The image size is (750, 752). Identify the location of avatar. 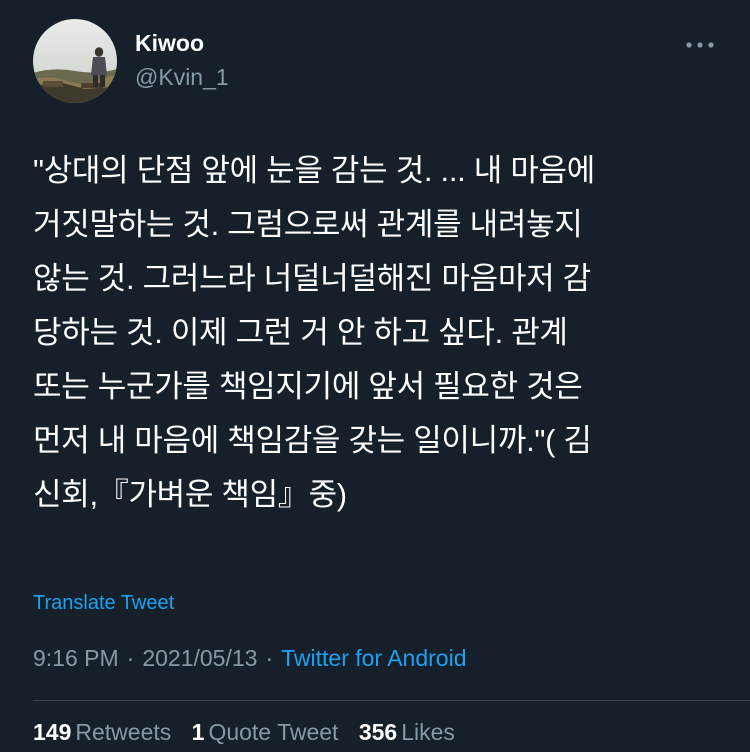
(75, 61).